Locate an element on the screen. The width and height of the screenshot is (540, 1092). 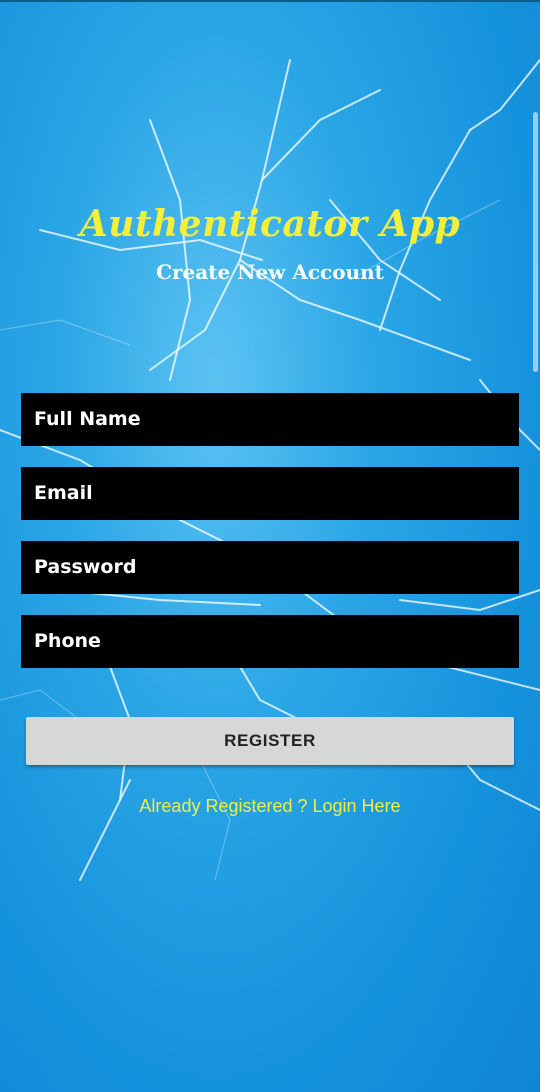
login-link: Already Registered ? Login Here is located at coordinates (270, 806).